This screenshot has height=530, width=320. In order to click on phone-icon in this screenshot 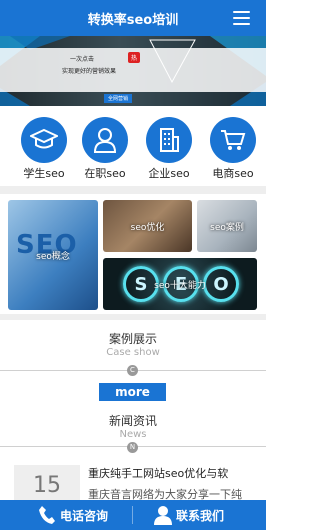, I will do `click(47, 515)`.